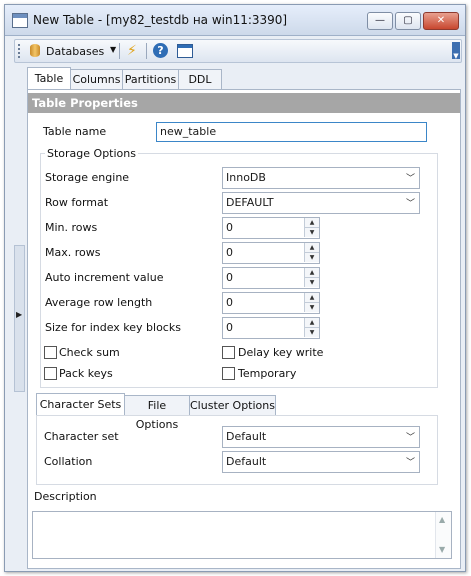 The height and width of the screenshot is (576, 471). I want to click on sidebar-toggle: ▶, so click(19, 318).